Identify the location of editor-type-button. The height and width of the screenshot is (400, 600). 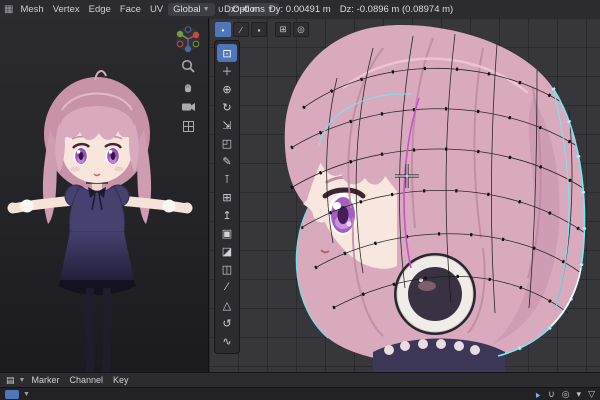
(12, 394).